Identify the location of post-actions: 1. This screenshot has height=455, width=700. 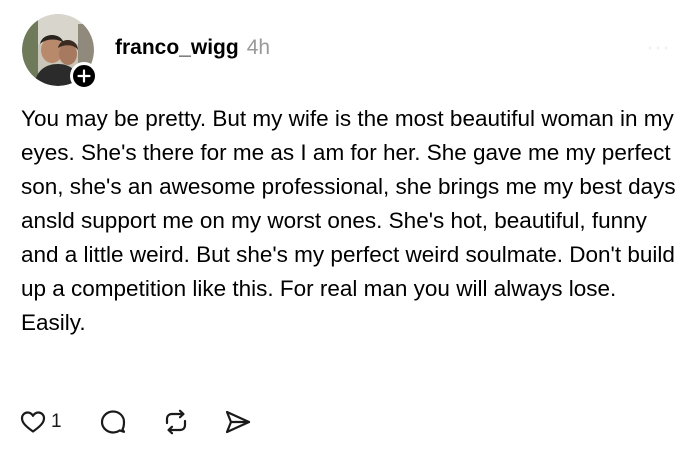
(136, 422).